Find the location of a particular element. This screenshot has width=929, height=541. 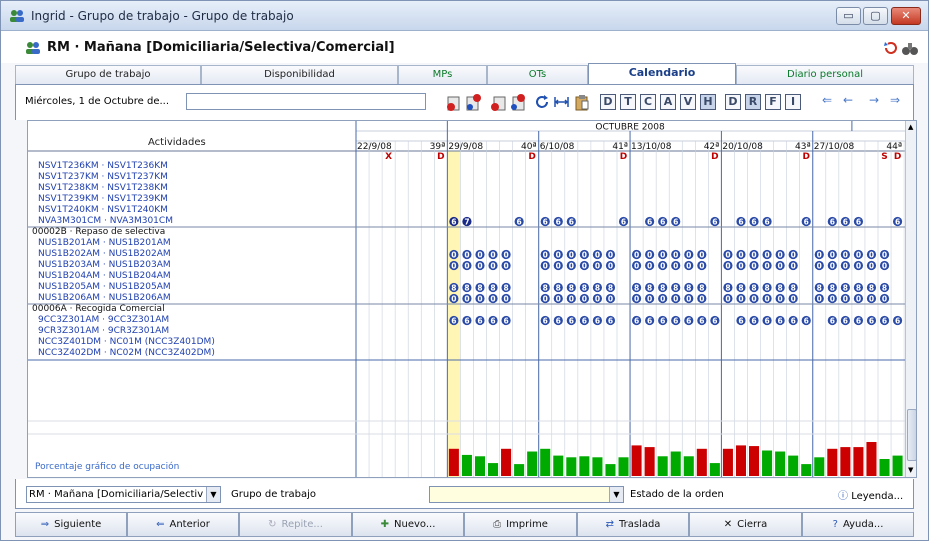

clipboard-icon is located at coordinates (581, 102).